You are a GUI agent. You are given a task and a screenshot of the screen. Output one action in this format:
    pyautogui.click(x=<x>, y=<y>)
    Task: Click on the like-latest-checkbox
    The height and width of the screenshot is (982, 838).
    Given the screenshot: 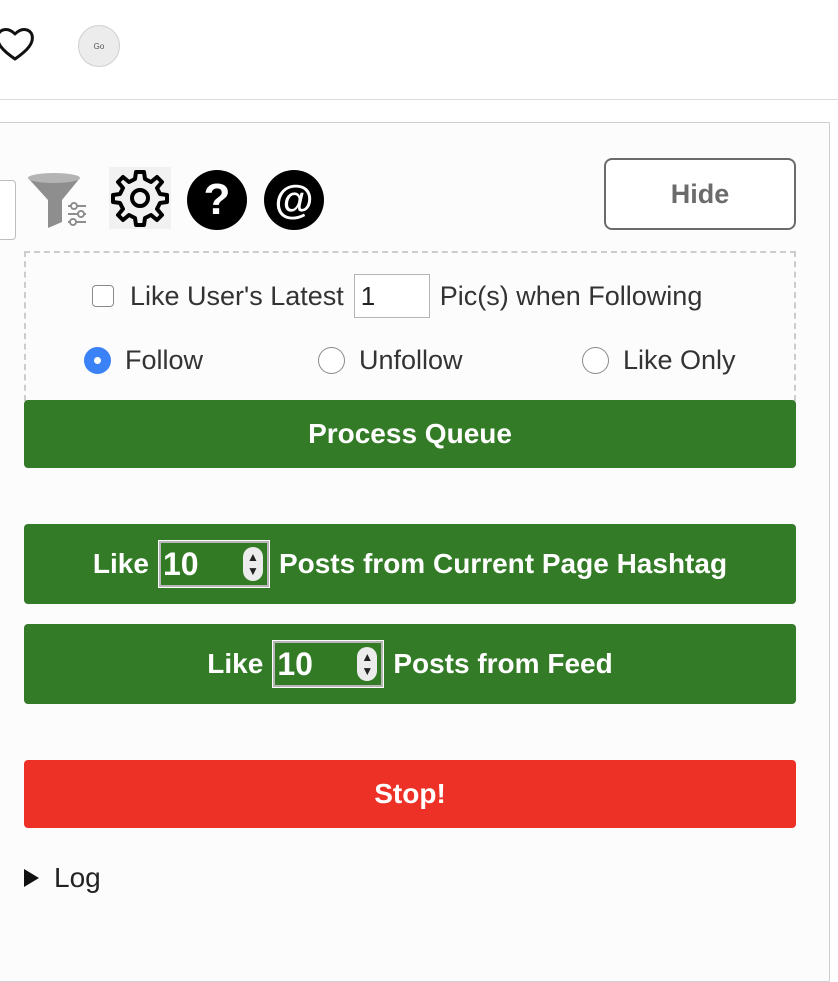 What is the action you would take?
    pyautogui.click(x=103, y=296)
    